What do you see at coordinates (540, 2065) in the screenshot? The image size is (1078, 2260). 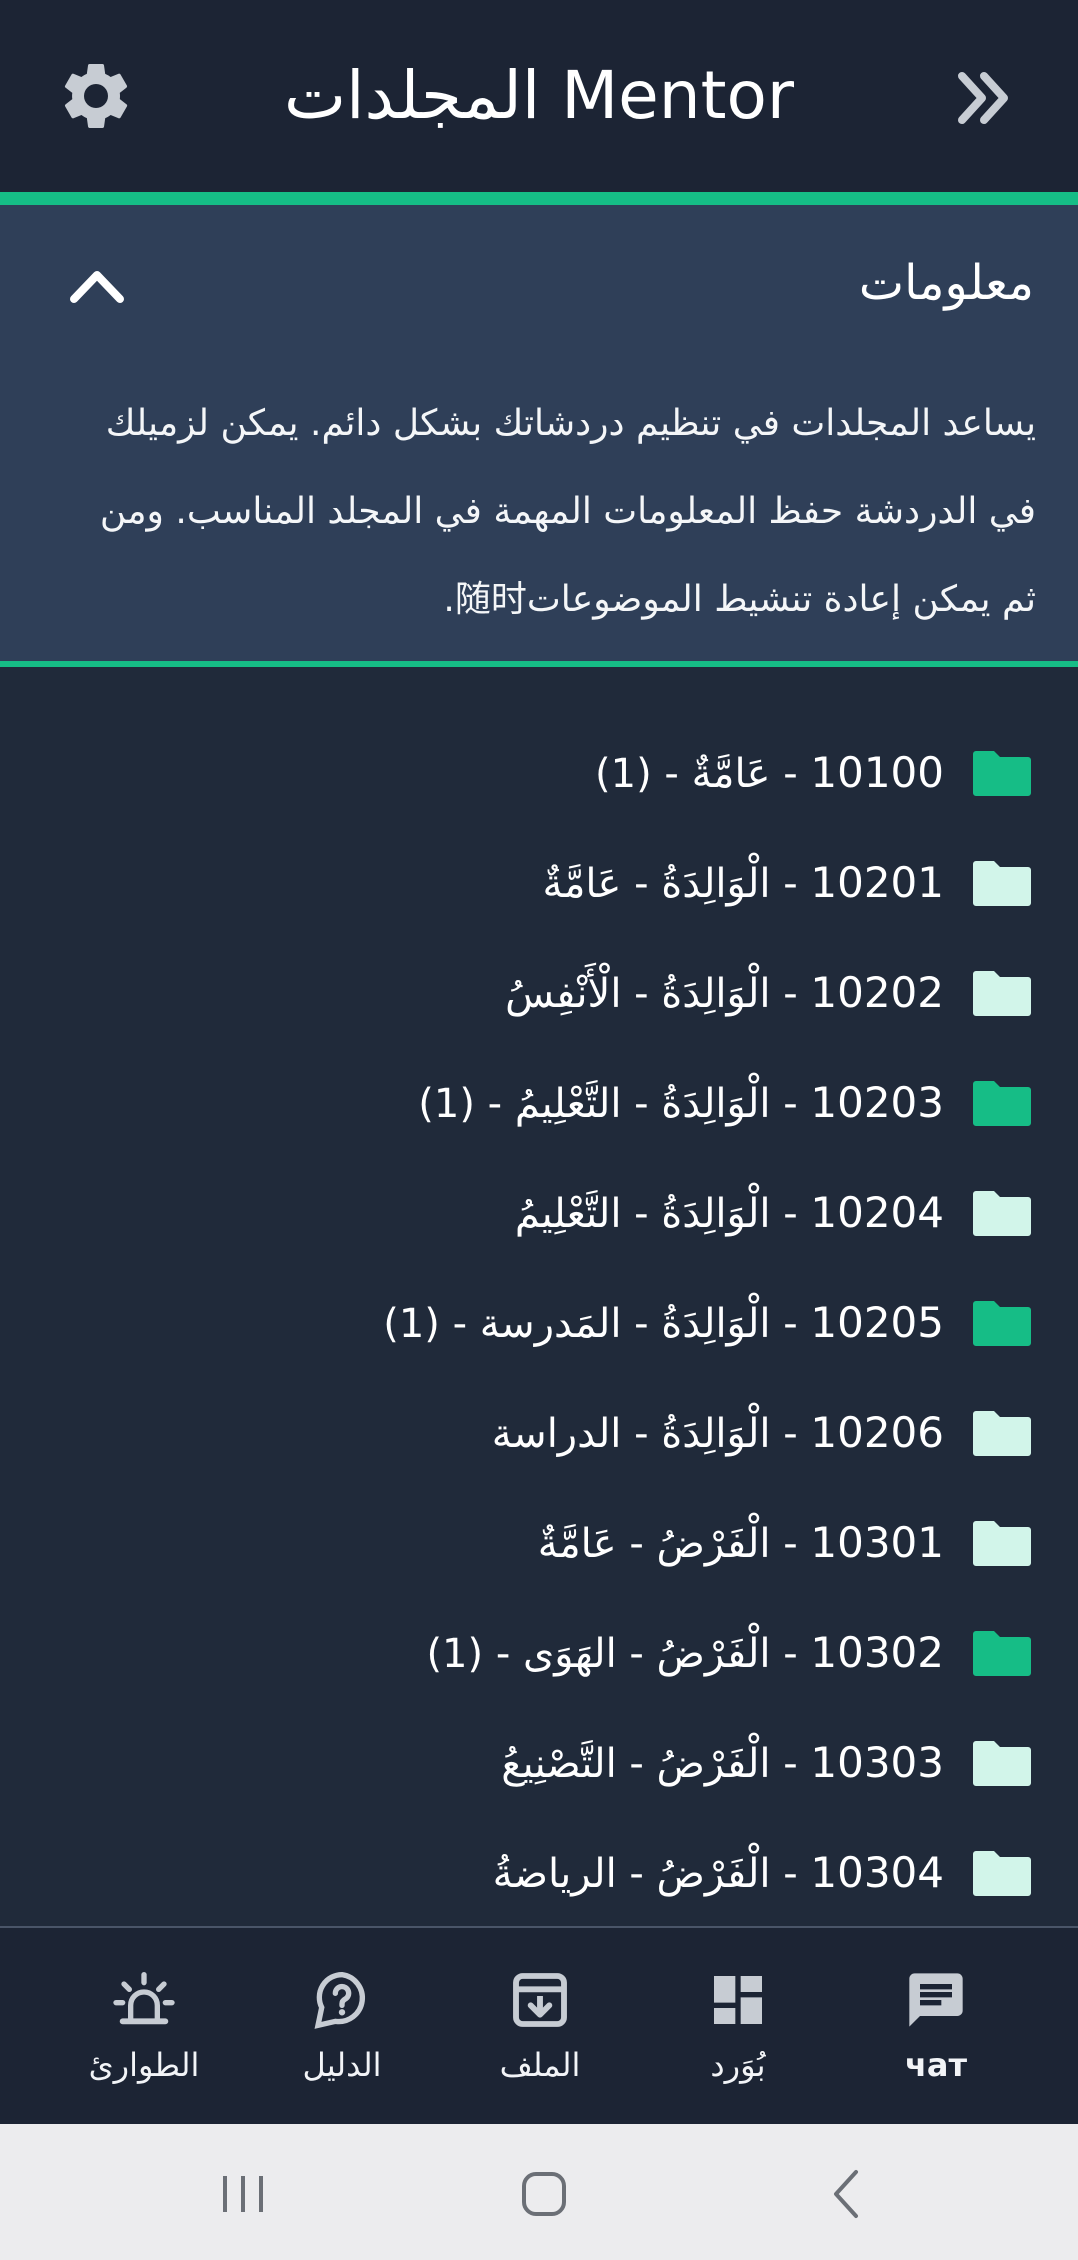 I see `nav-file-label: الملف` at bounding box center [540, 2065].